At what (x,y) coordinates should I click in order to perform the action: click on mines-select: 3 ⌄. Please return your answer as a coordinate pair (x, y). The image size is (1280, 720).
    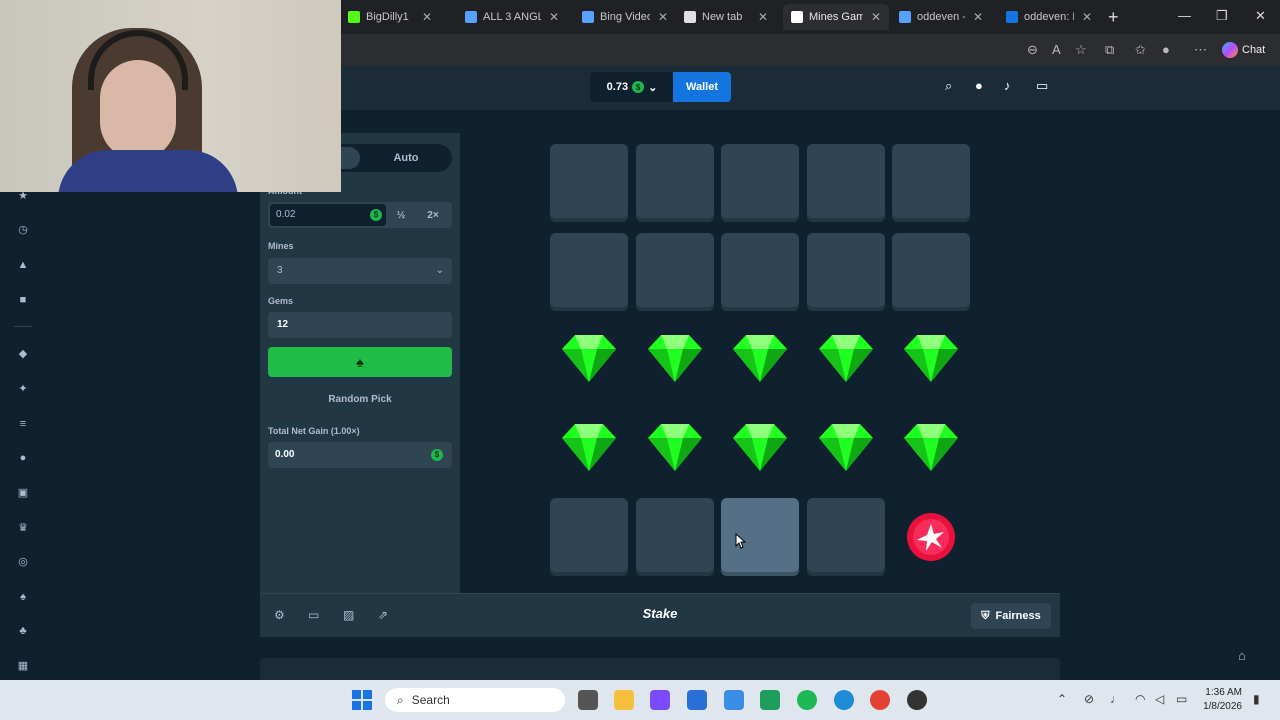
    Looking at the image, I should click on (360, 271).